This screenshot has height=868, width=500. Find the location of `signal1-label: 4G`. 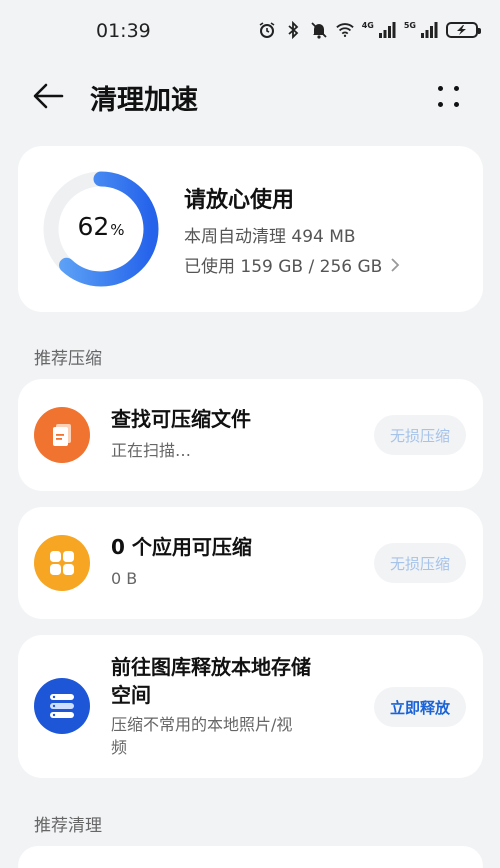

signal1-label: 4G is located at coordinates (367, 25).